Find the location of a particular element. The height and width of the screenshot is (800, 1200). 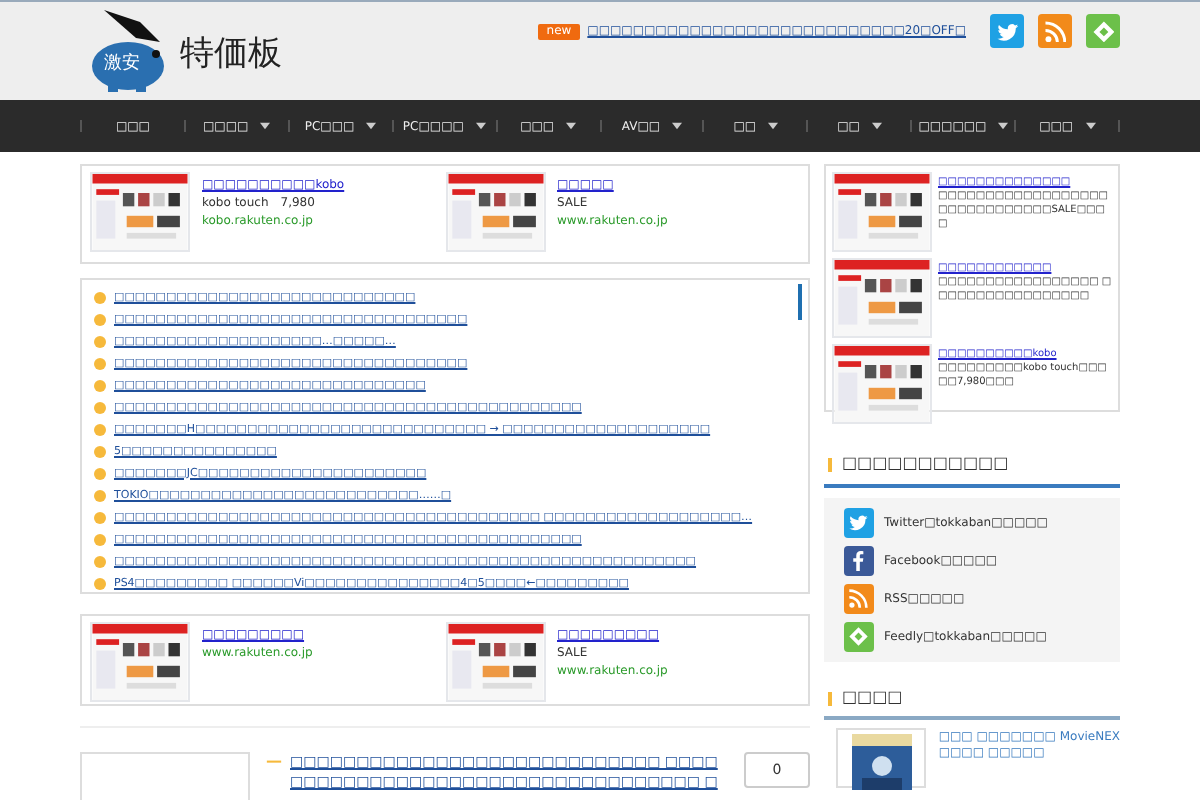

site-title: 特価板 is located at coordinates (231, 56).